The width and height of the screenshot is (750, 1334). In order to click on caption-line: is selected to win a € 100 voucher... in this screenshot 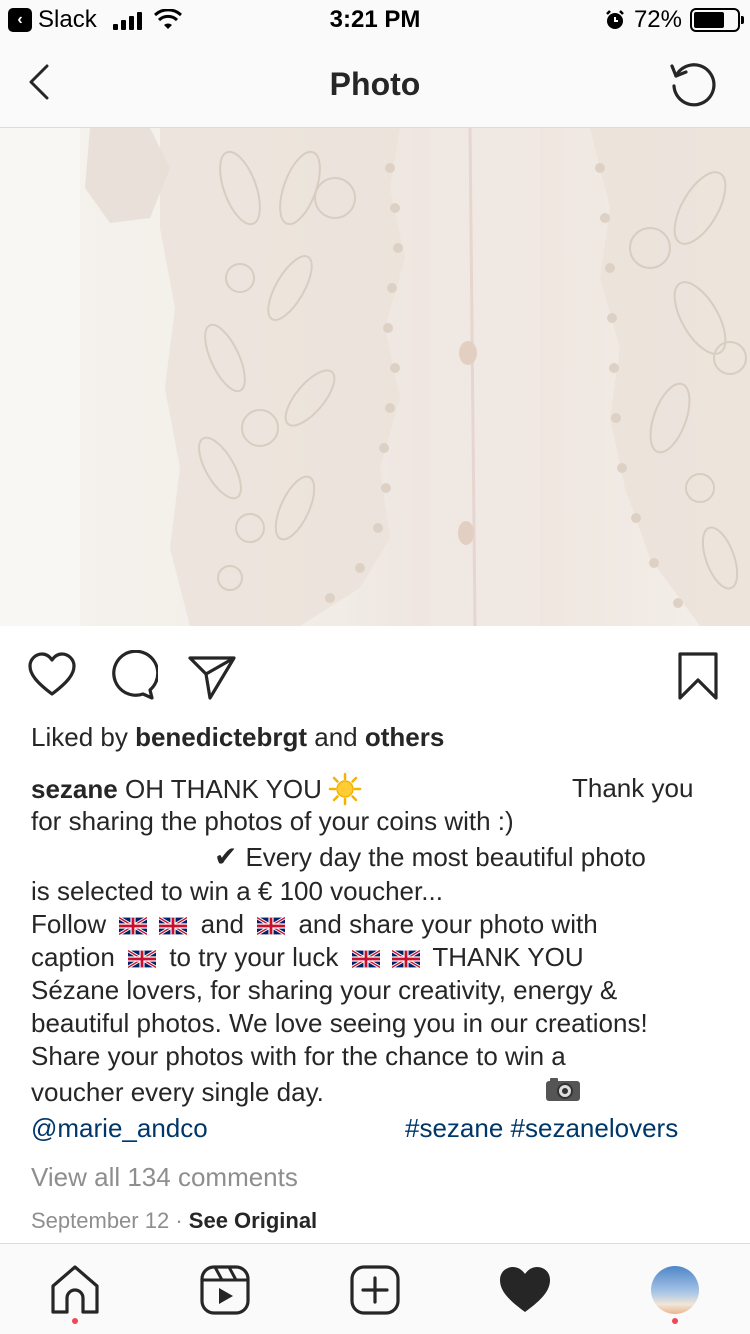, I will do `click(381, 891)`.